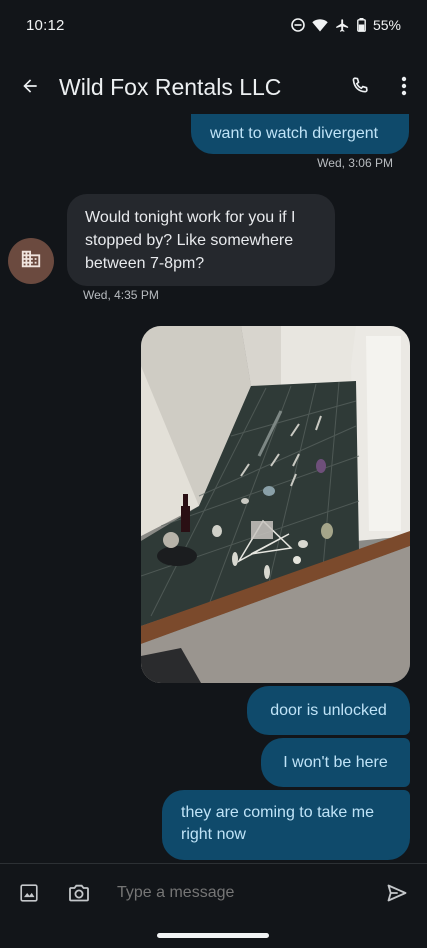 The image size is (427, 948). Describe the element at coordinates (79, 893) in the screenshot. I see `camera-button` at that location.